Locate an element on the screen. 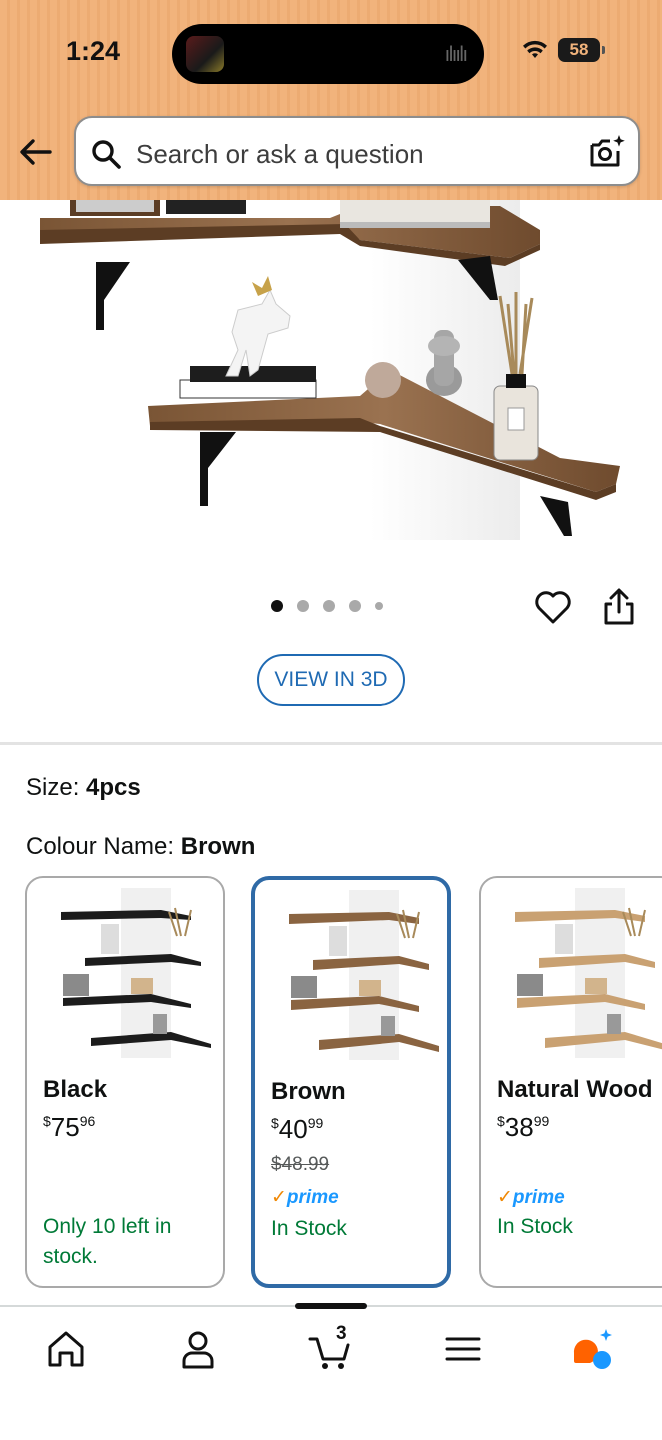 This screenshot has height=1440, width=662. price-cents: 96 is located at coordinates (87, 1121).